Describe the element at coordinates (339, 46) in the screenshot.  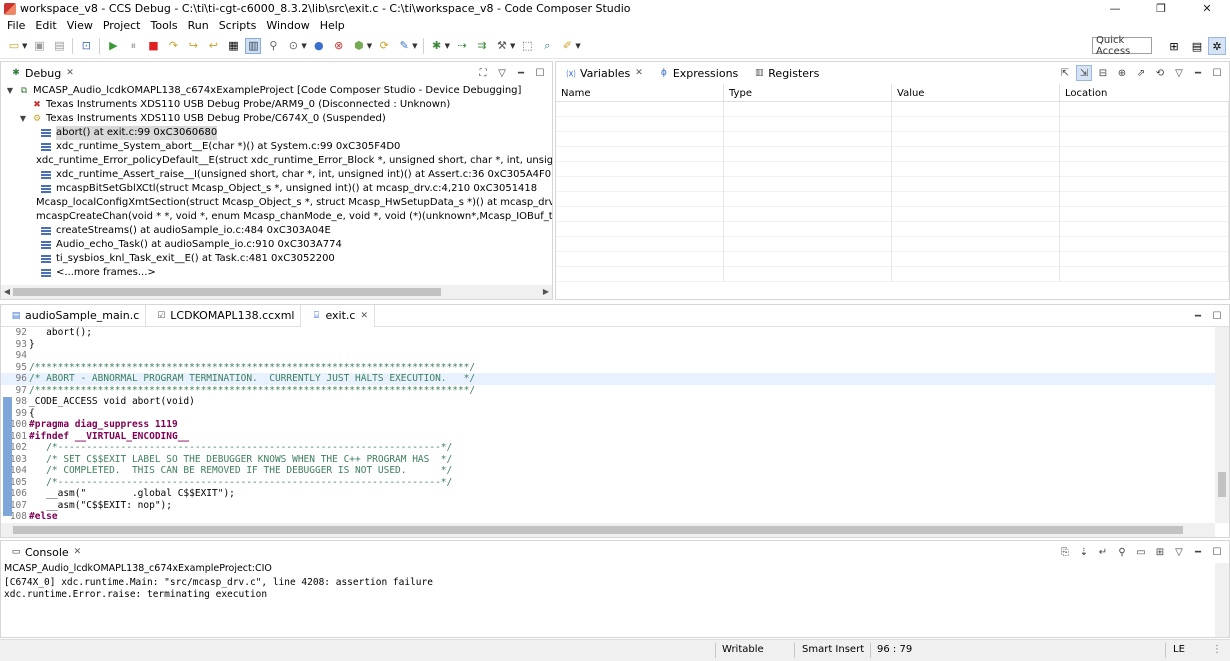
I see `remove-breakpoints-icon: ⊗` at that location.